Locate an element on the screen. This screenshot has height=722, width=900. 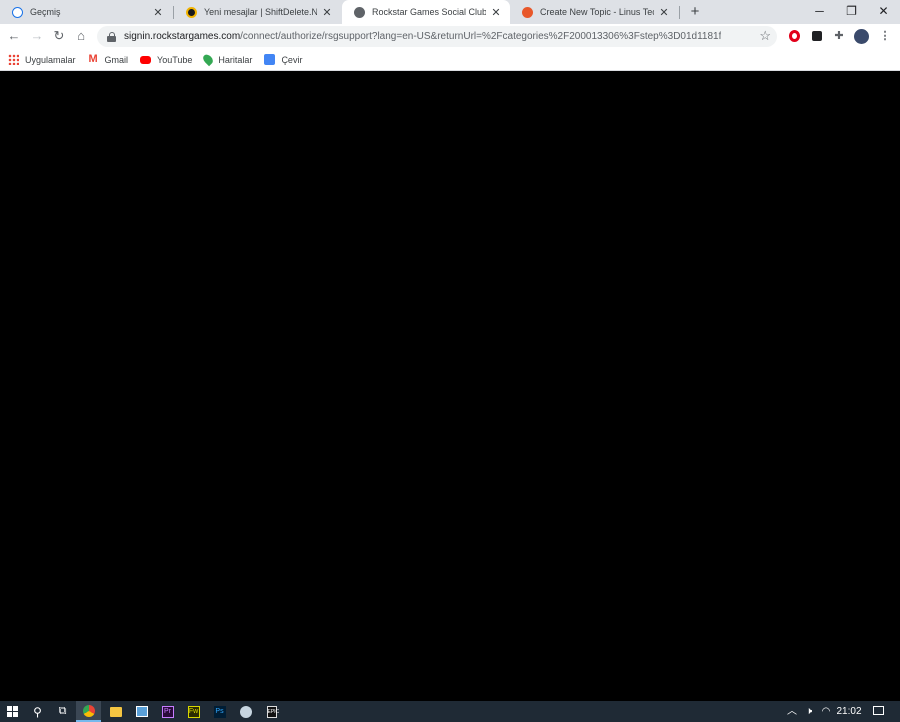
bookmark-maps: Haritalar is located at coordinates (227, 59).